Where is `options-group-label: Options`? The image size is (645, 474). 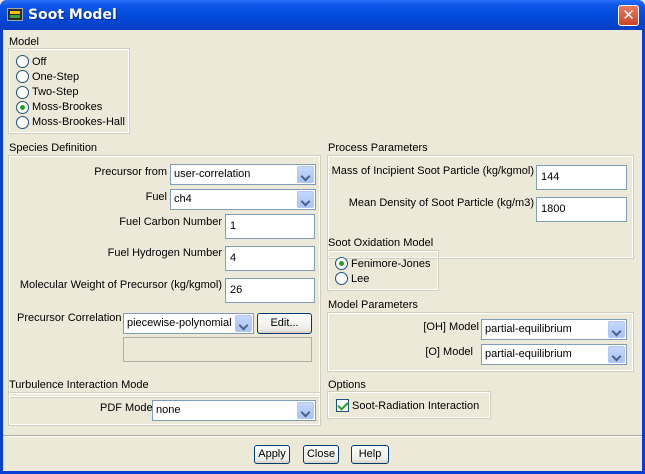 options-group-label: Options is located at coordinates (347, 385).